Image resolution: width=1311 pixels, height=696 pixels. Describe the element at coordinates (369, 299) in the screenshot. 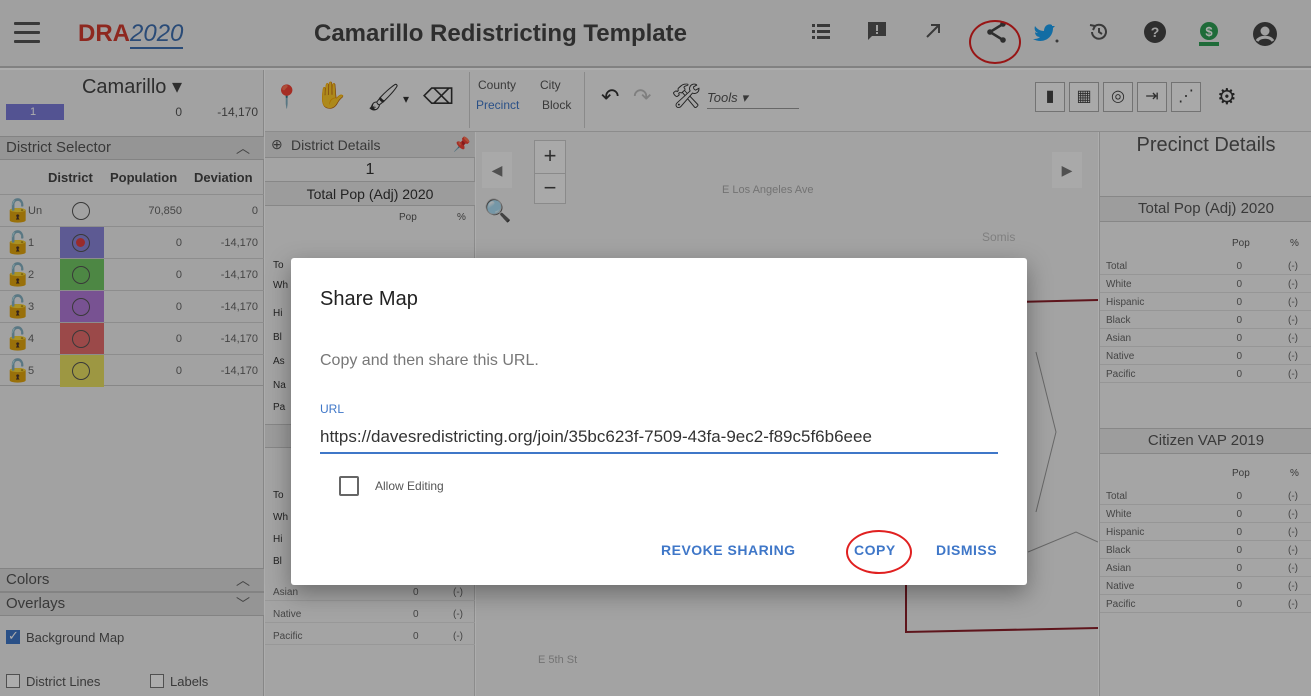

I see `dialog-title: Share Map` at that location.